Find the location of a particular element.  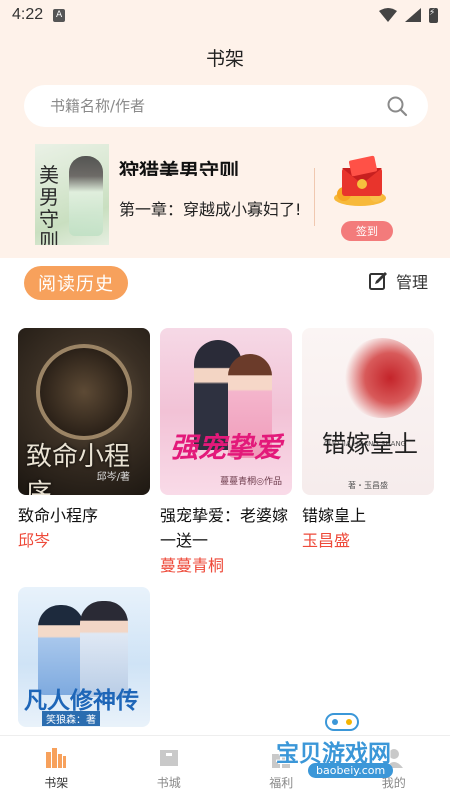

book-title: 强宠挚爱：老婆嫁一送一 is located at coordinates (224, 528).